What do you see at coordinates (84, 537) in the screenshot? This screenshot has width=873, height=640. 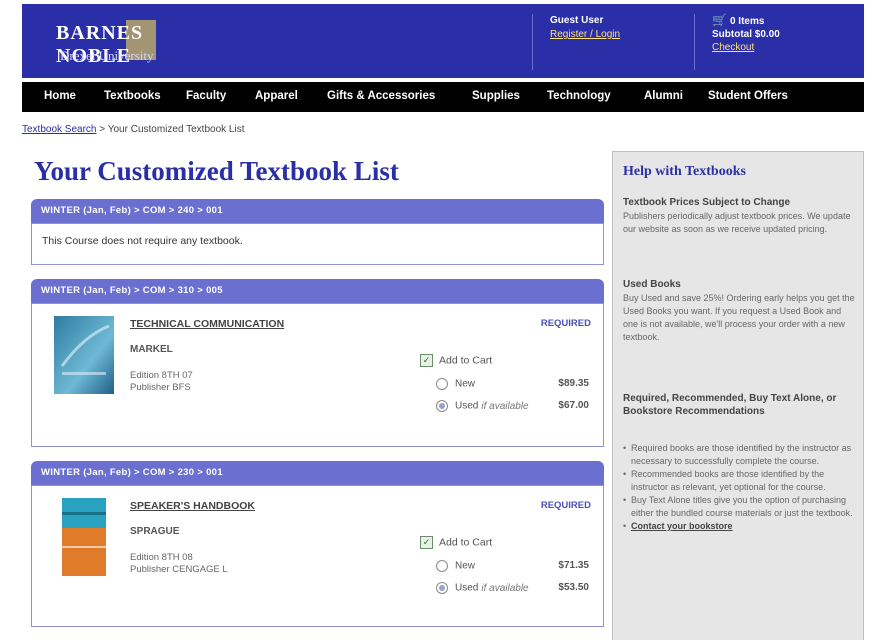 I see `book-cover-speakers-handbook` at bounding box center [84, 537].